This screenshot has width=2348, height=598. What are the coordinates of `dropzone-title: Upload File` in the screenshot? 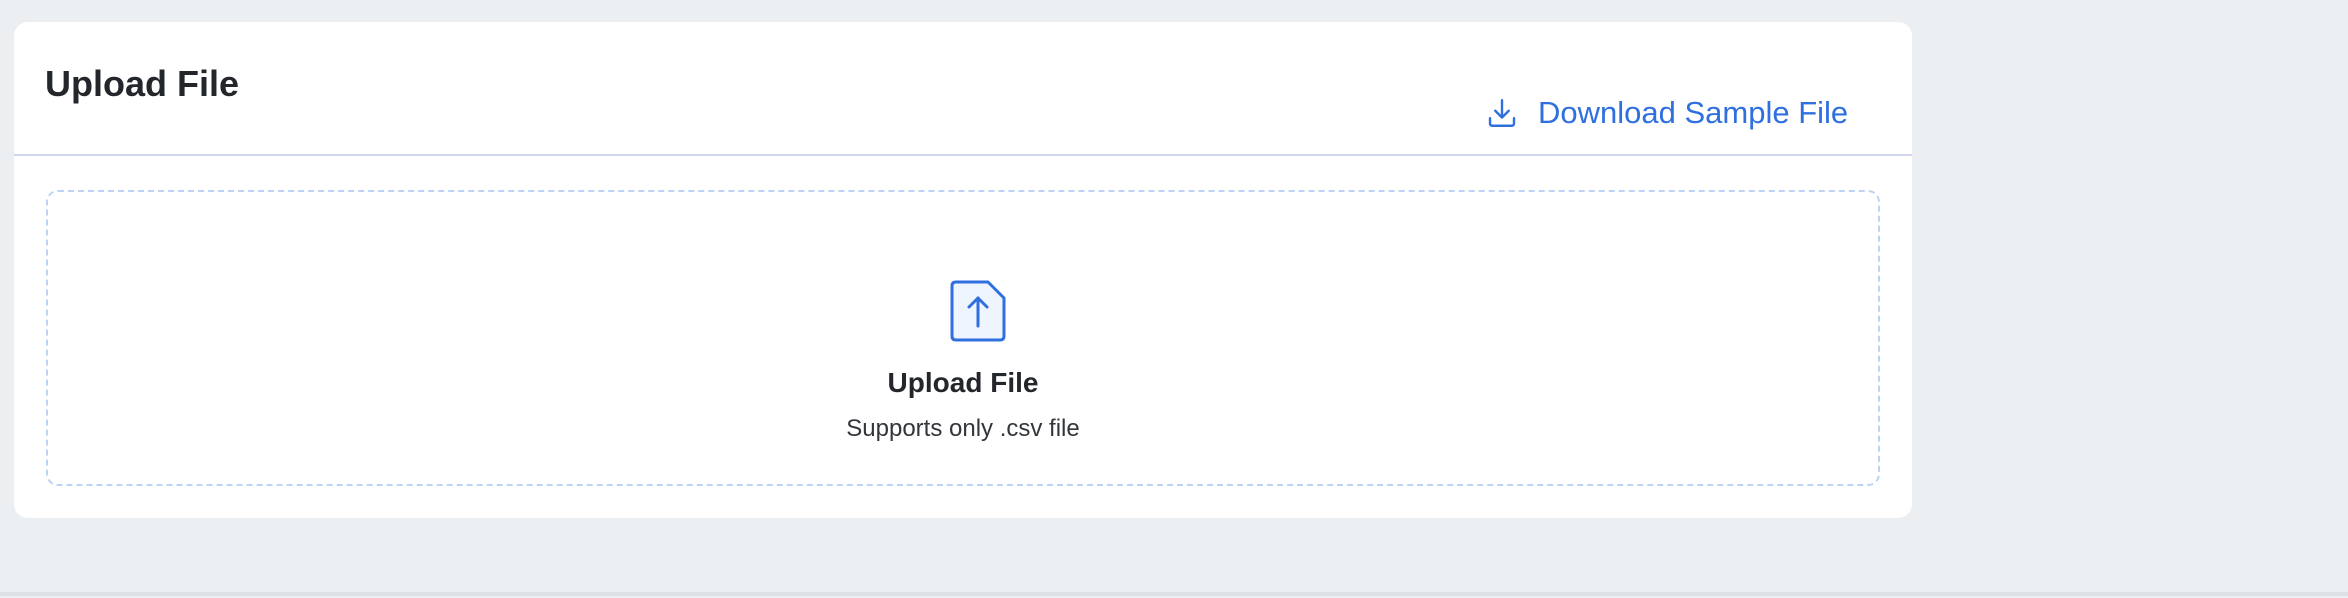 It's located at (963, 382).